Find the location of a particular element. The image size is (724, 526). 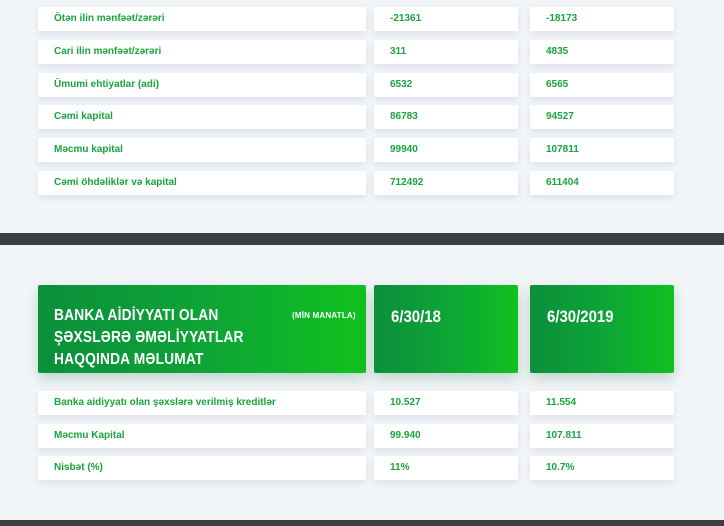

table-row: Ötən ilin mənfəət/zərəri -21361 -18173 is located at coordinates (362, 19).